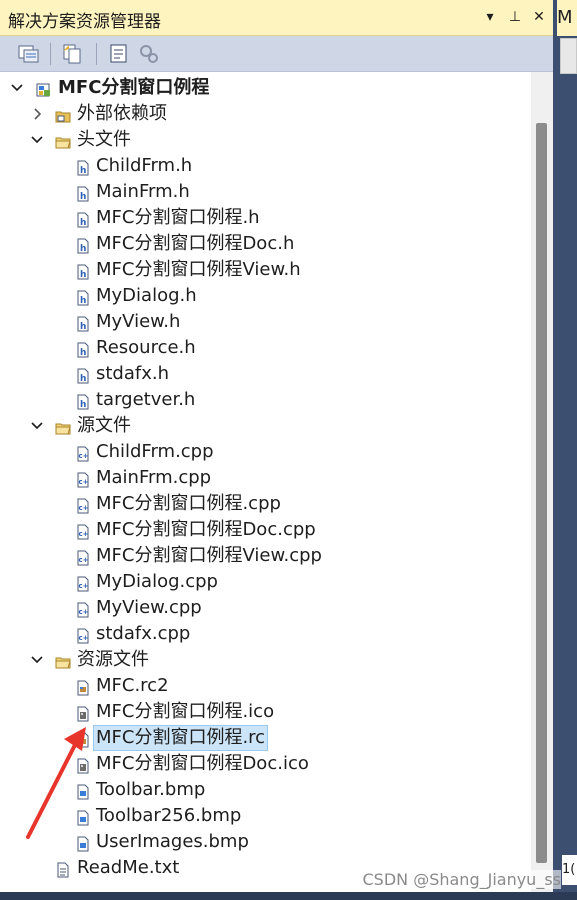  Describe the element at coordinates (265, 426) in the screenshot. I see `tree-item: 源文件` at that location.